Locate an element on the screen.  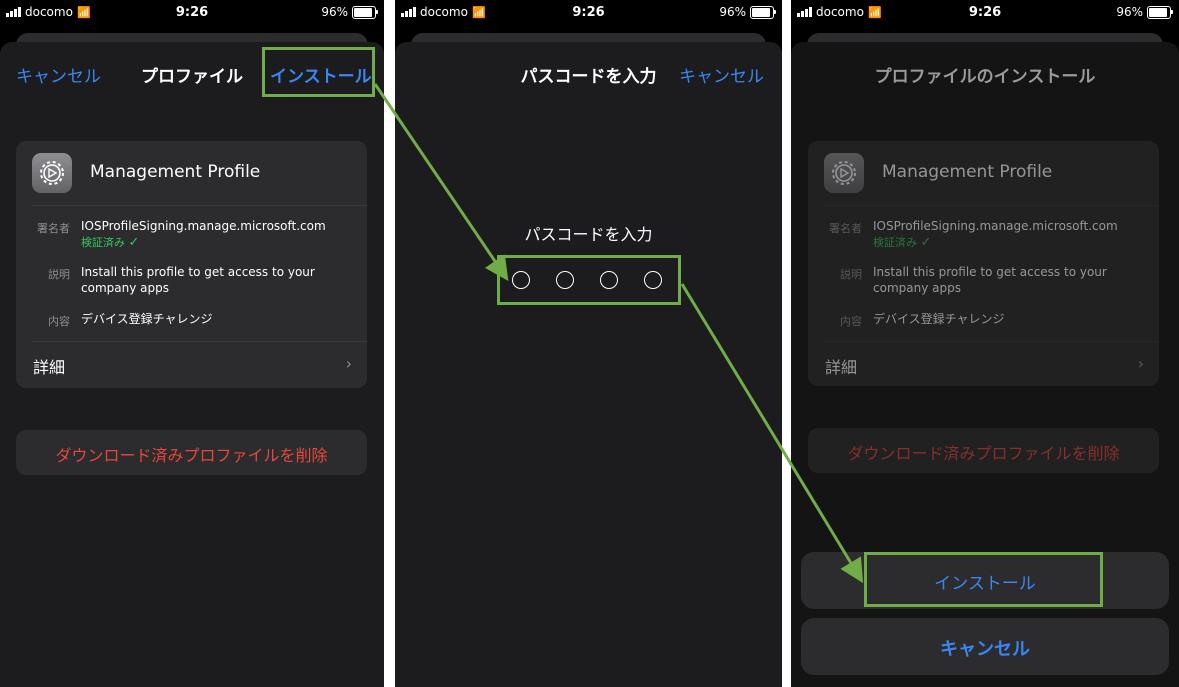
page-title: プロファイルのインストール is located at coordinates (985, 77).